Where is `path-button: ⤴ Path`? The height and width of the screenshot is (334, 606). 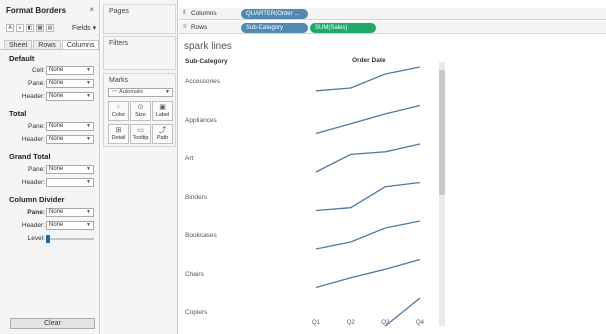 path-button: ⤴ Path is located at coordinates (162, 134).